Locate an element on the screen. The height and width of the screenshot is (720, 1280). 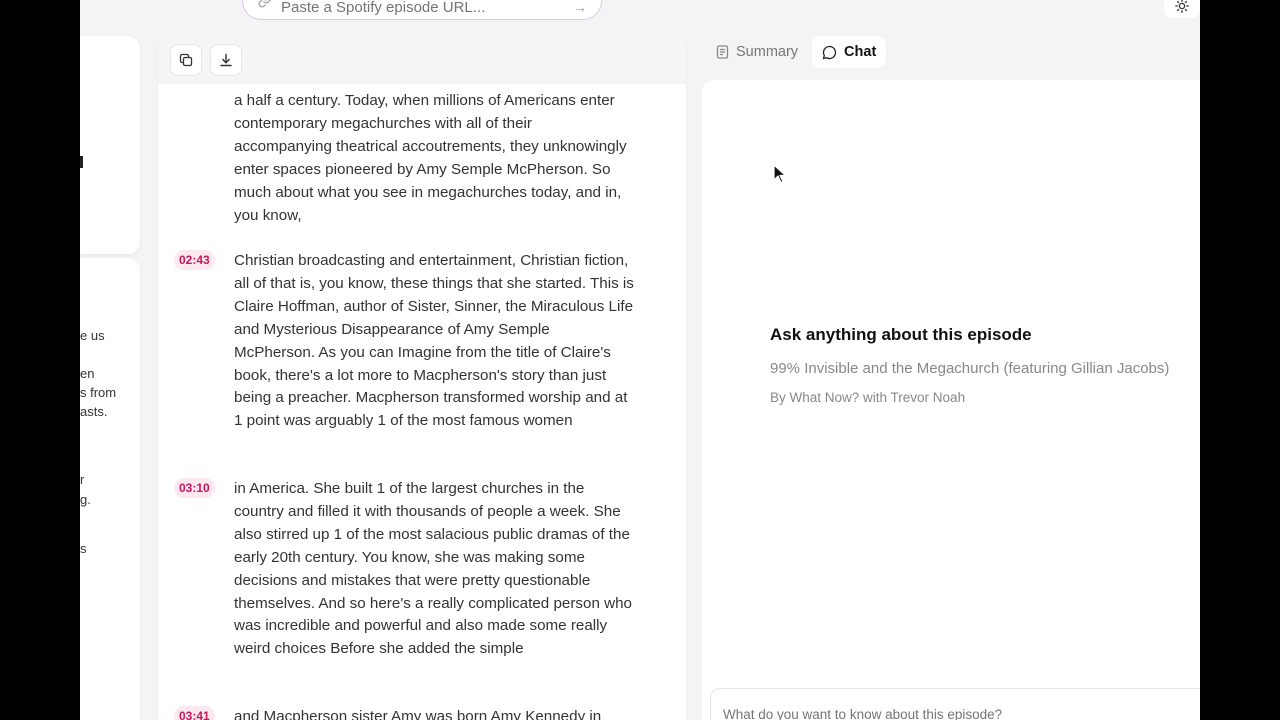
sidebar-text-fragment is located at coordinates (81, 162).